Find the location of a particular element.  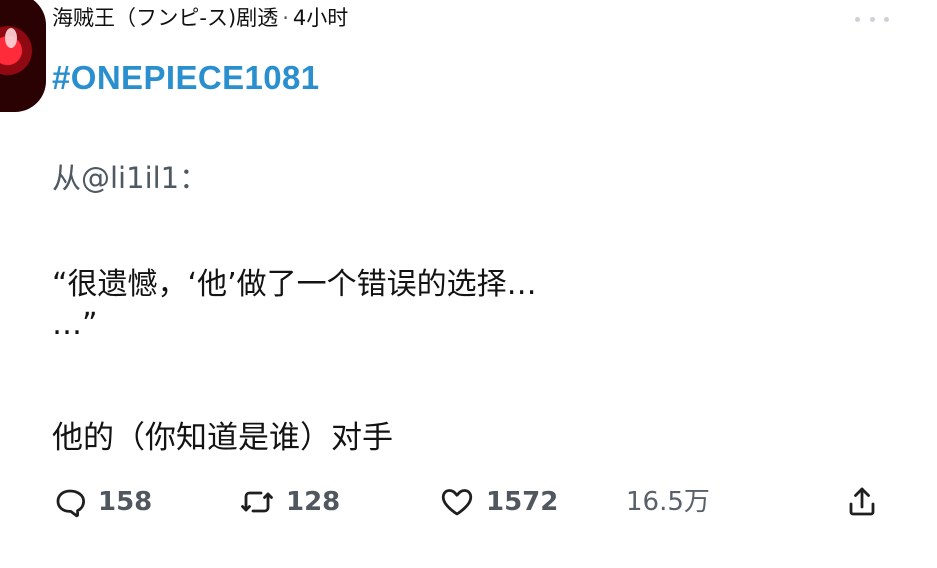

avatar is located at coordinates (23, 56).